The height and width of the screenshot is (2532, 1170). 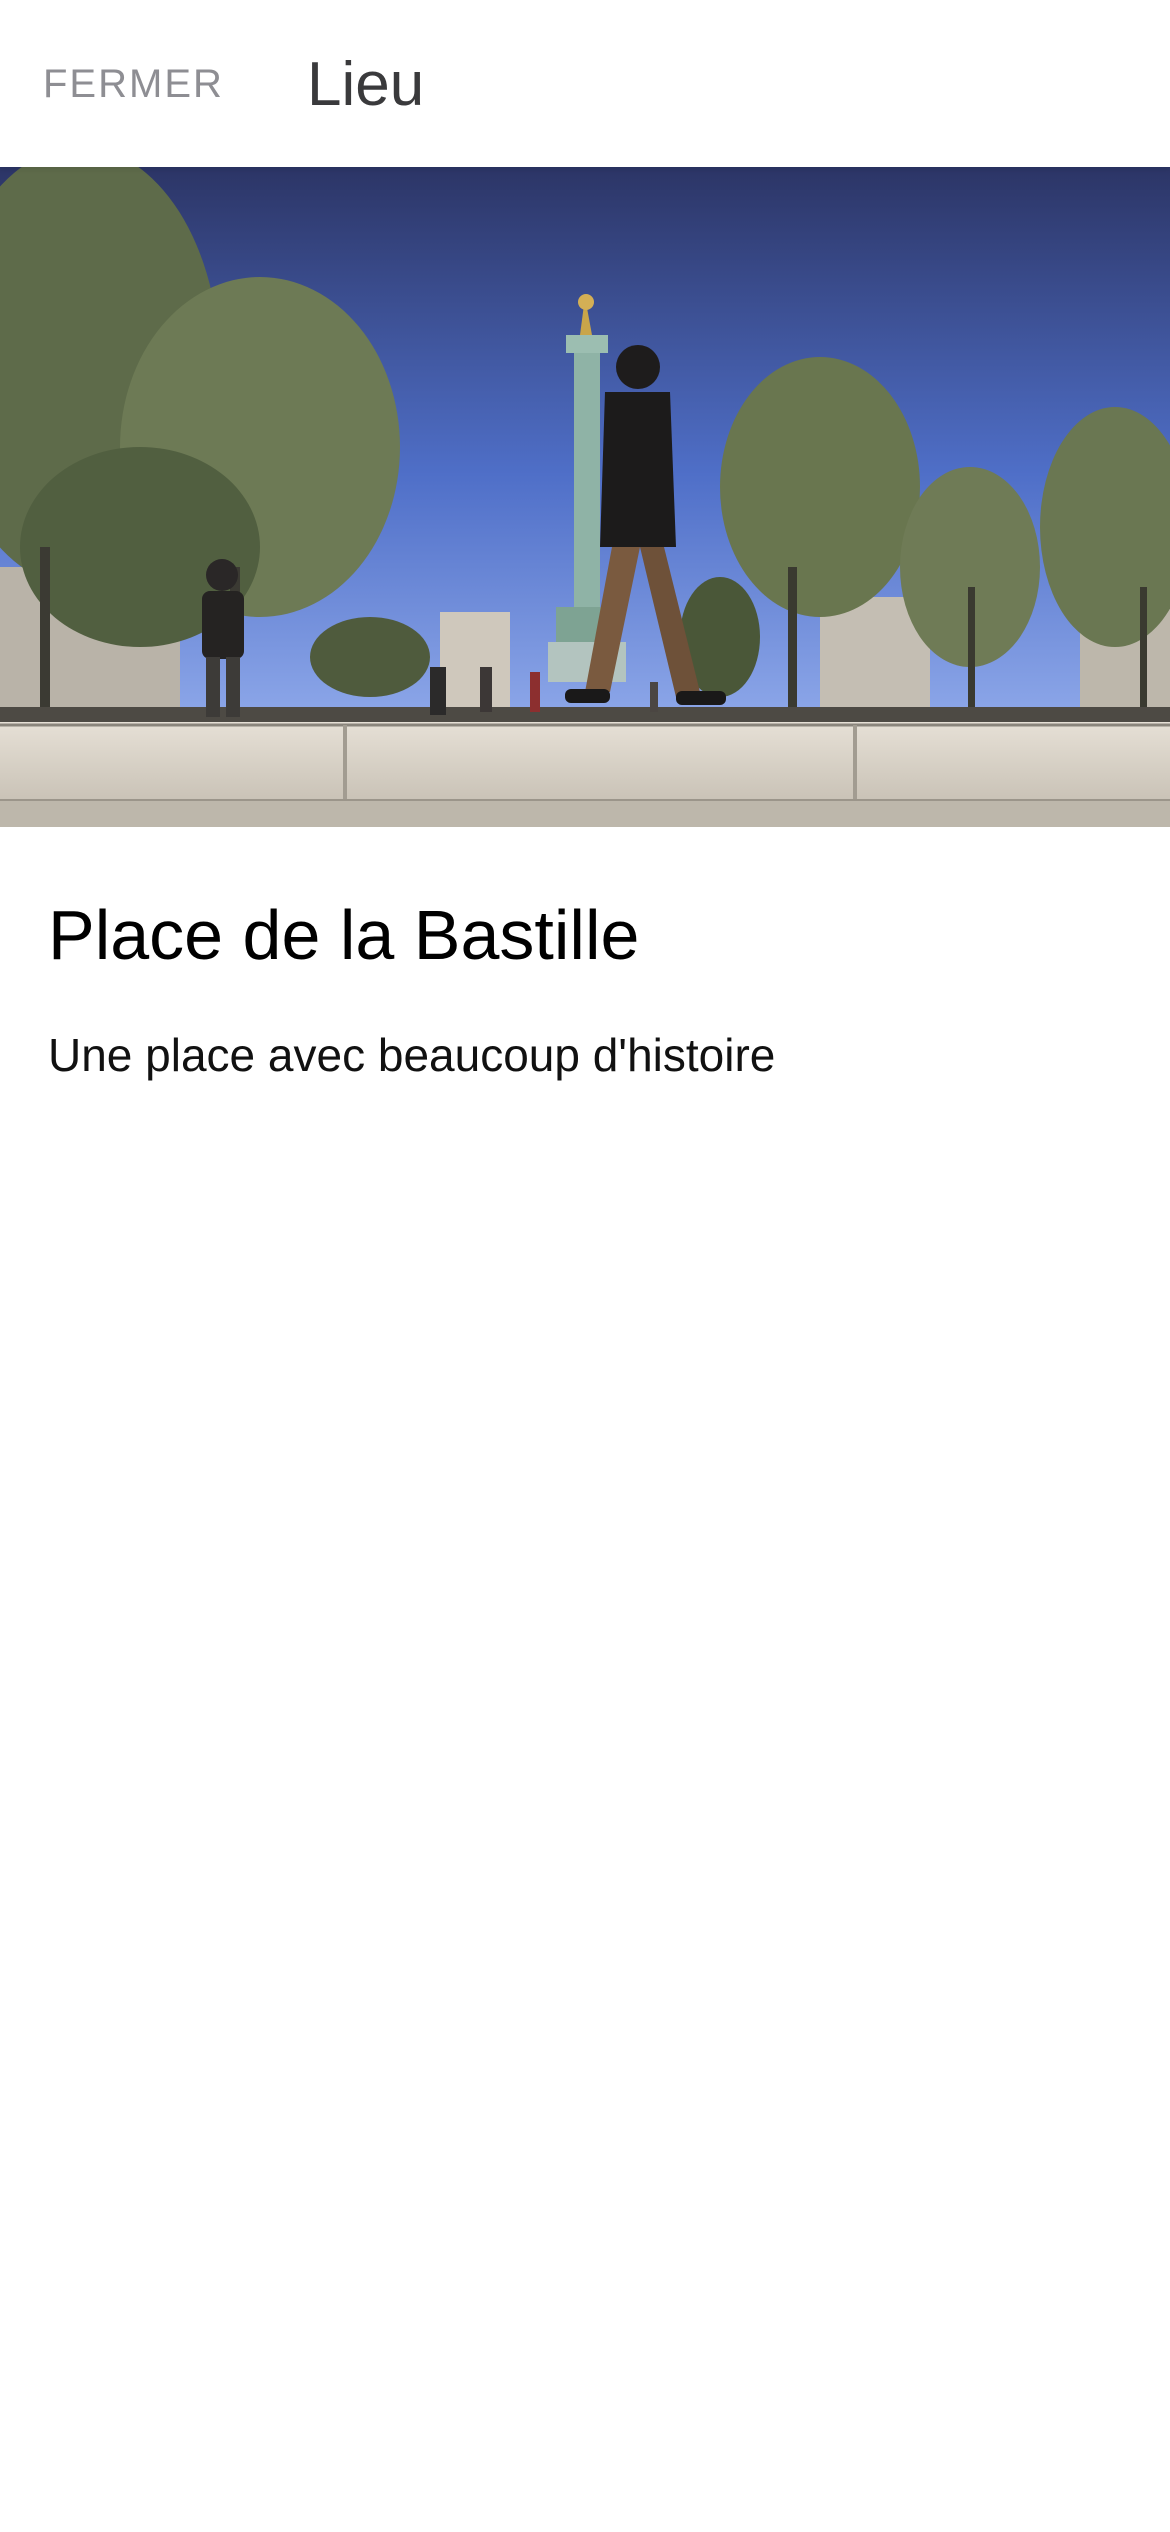 What do you see at coordinates (133, 84) in the screenshot?
I see `close-button: FERMER` at bounding box center [133, 84].